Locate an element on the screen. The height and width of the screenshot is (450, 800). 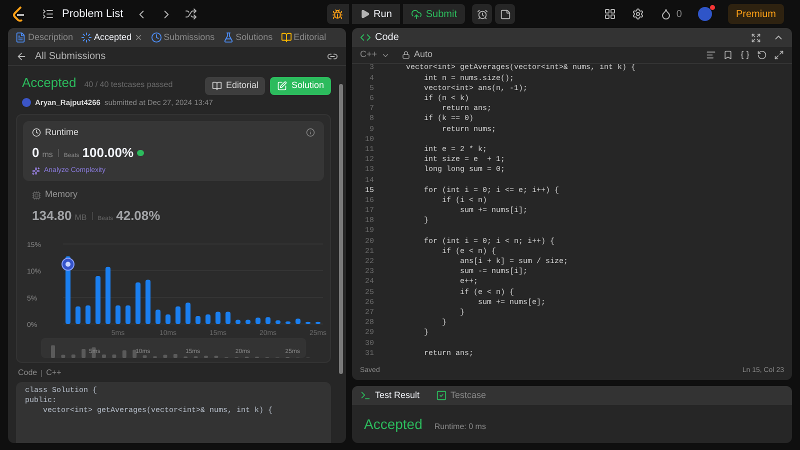
metric-title: Memory is located at coordinates (61, 195).